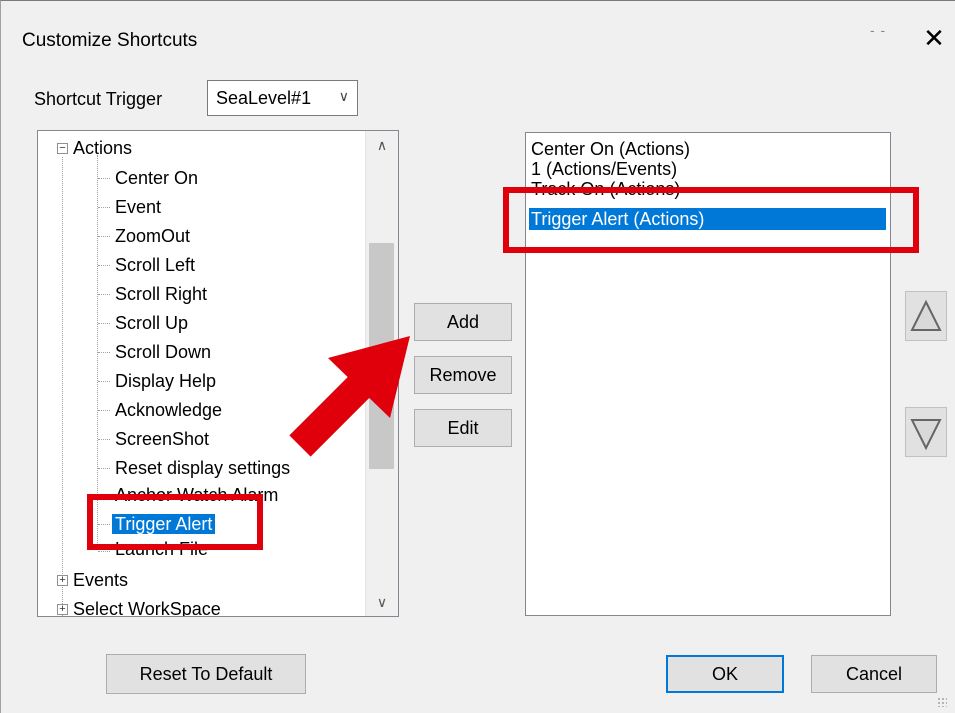 This screenshot has height=713, width=955. What do you see at coordinates (161, 294) in the screenshot?
I see `tree-node-scroll-right: Scroll Right` at bounding box center [161, 294].